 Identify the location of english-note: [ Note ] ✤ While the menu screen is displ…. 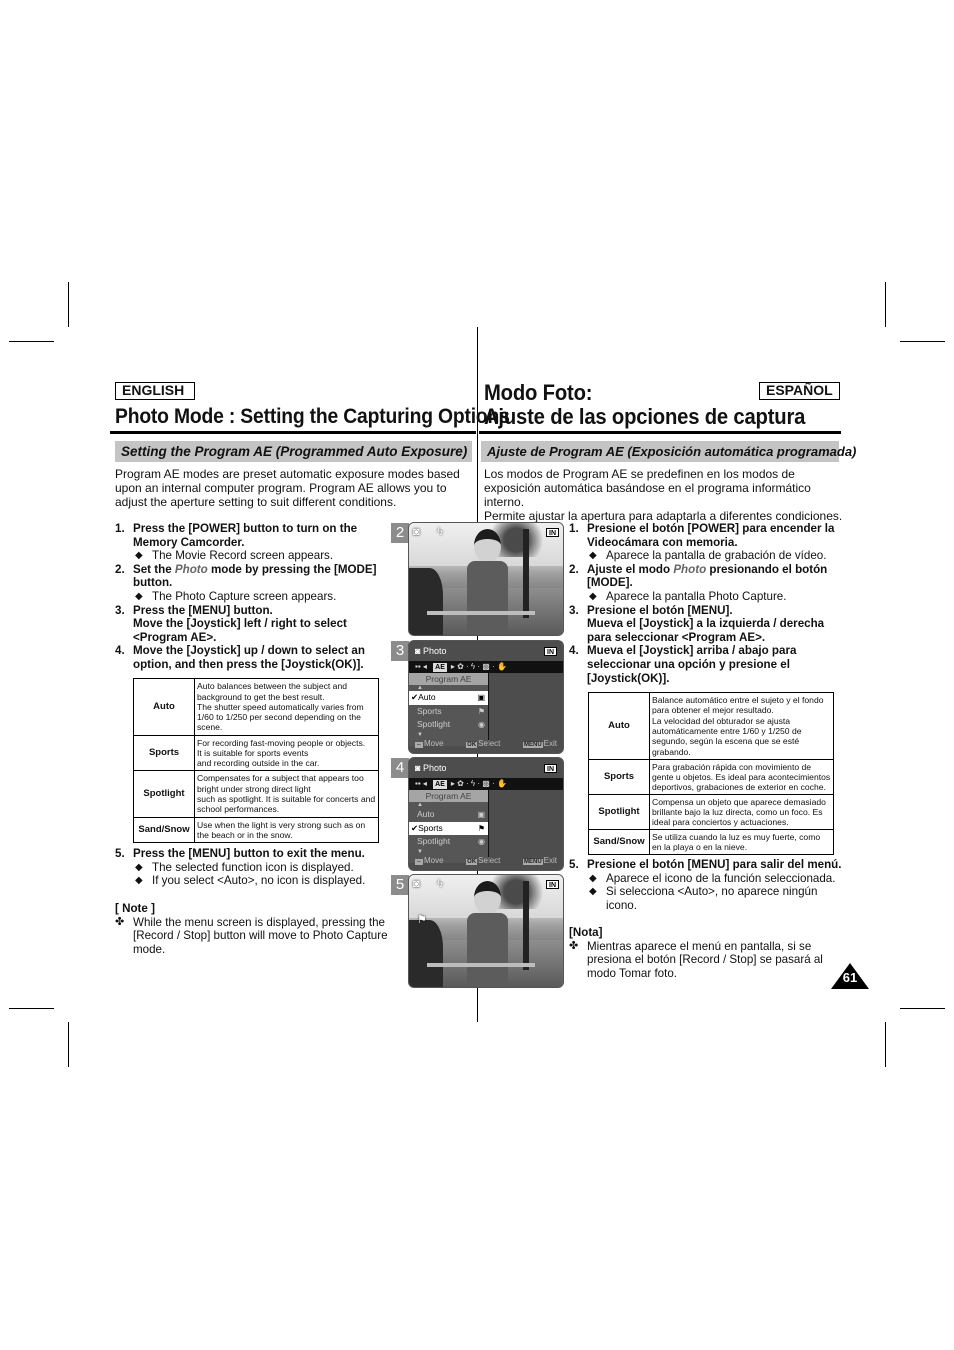
(252, 929).